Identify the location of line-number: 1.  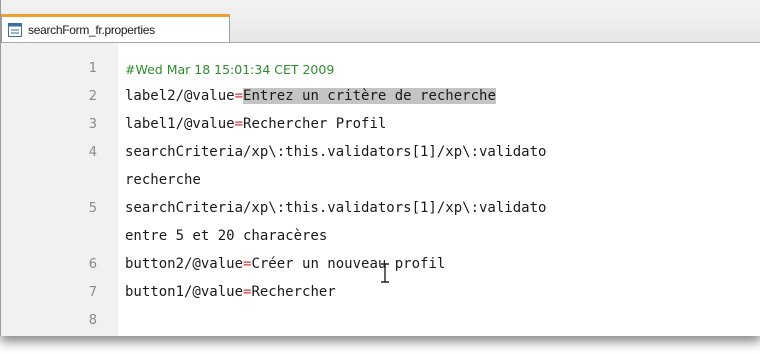
(92, 68).